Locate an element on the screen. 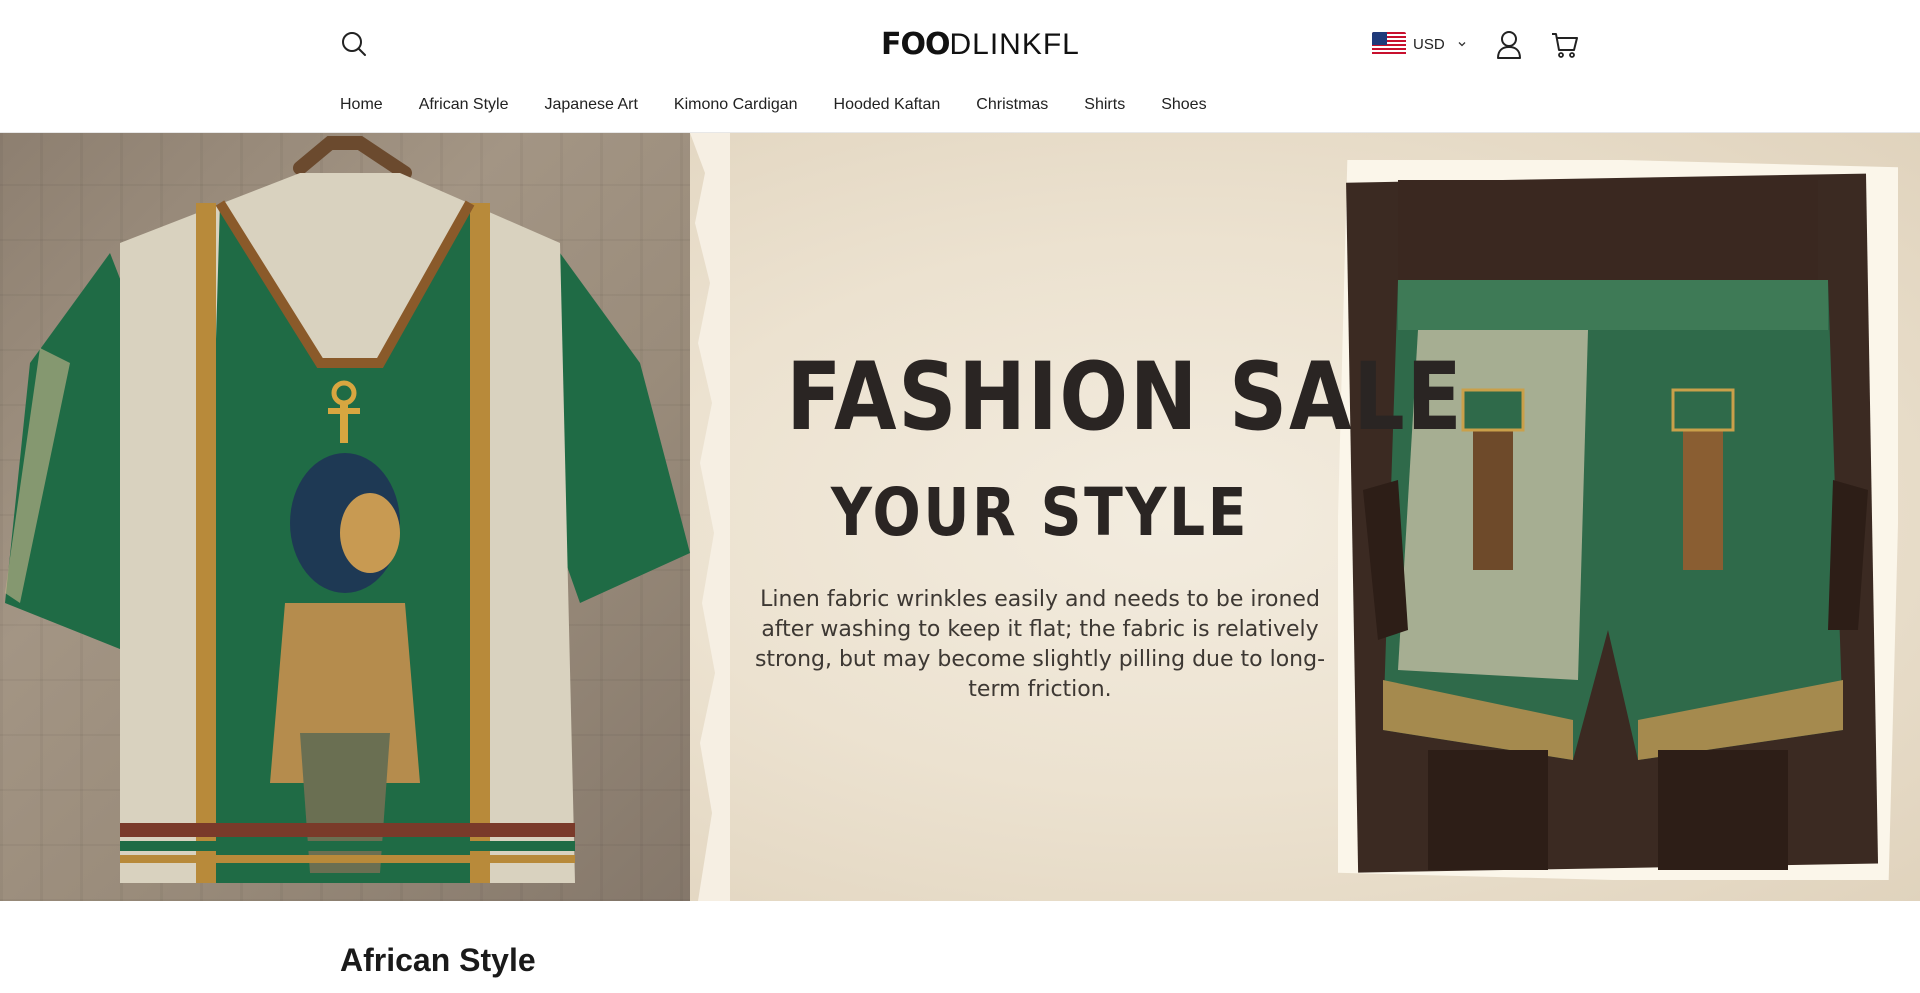 Image resolution: width=1920 pixels, height=993 pixels. currency-label: USD is located at coordinates (1429, 44).